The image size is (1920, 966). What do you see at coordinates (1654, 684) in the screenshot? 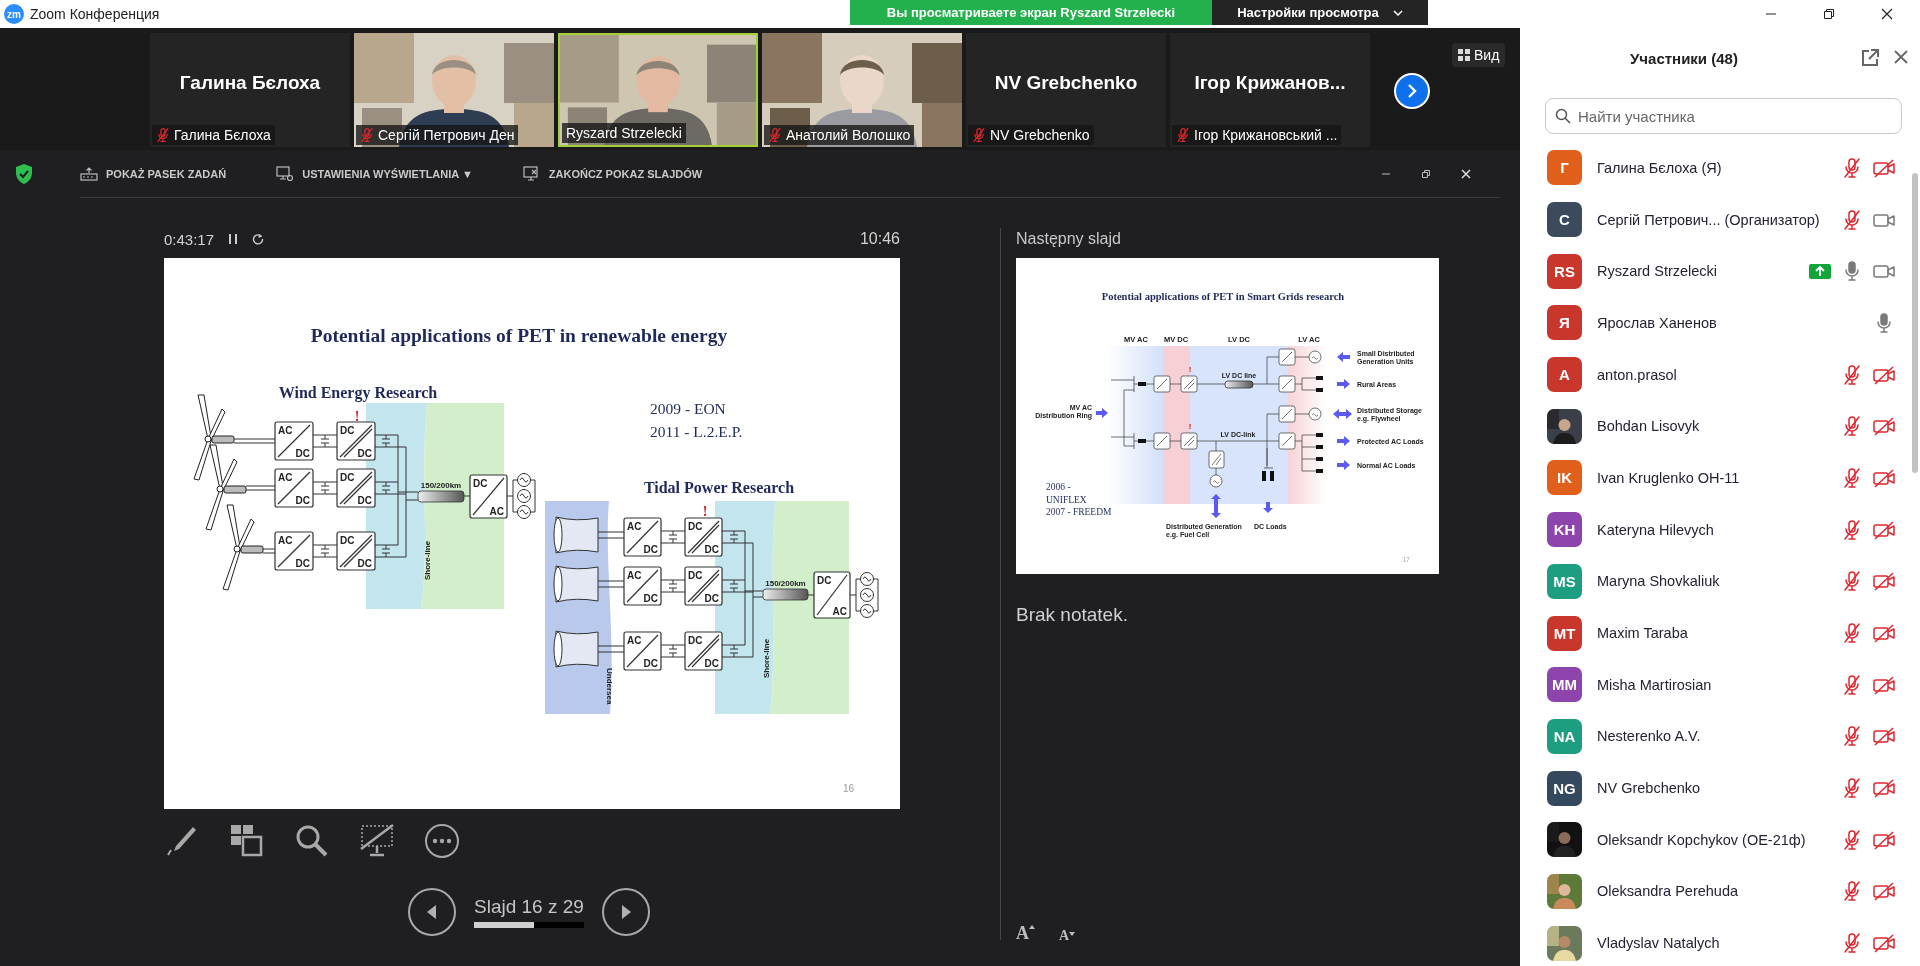
I see `participant-name: Misha Martirosian` at bounding box center [1654, 684].